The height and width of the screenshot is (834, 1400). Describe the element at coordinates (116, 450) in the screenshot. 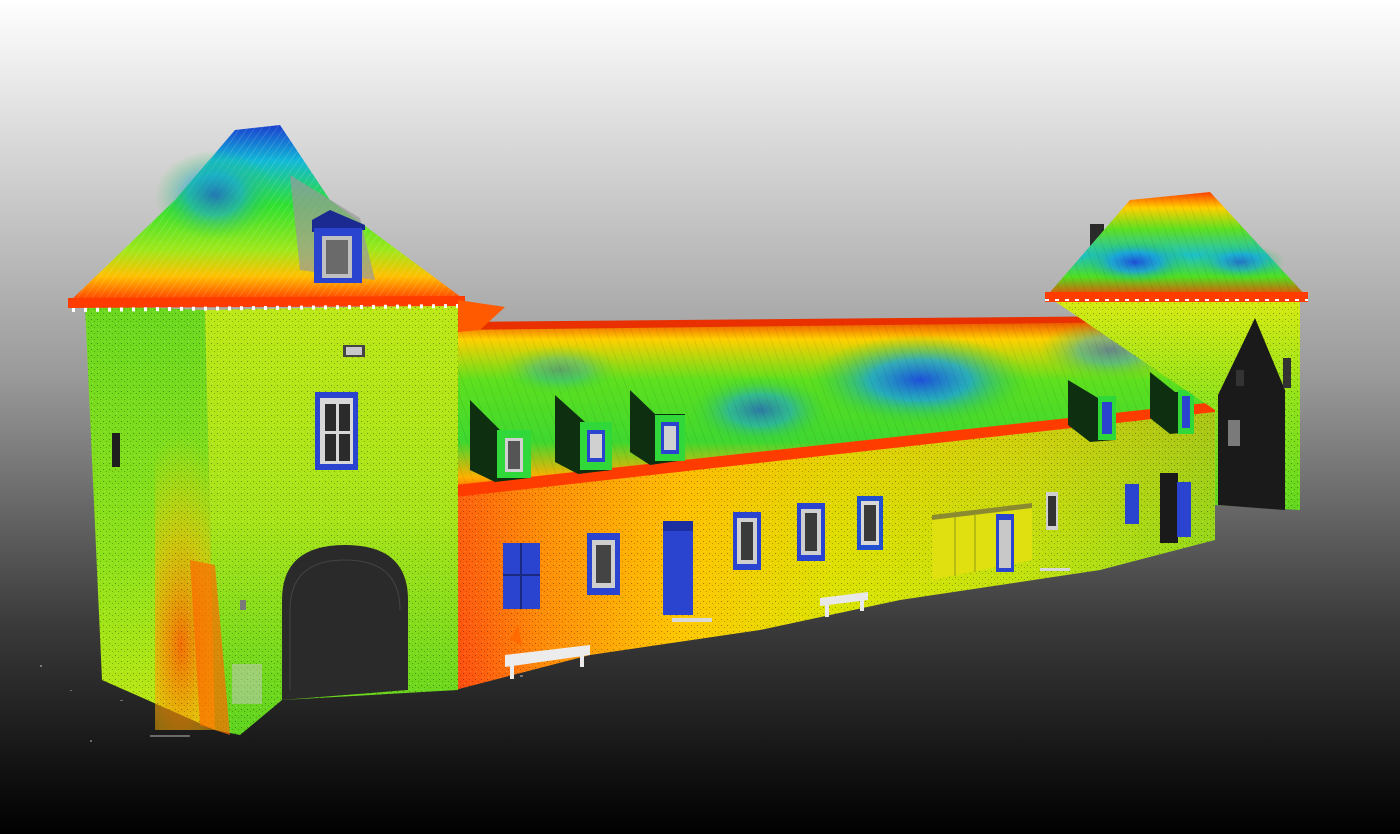

I see `slit-window` at that location.